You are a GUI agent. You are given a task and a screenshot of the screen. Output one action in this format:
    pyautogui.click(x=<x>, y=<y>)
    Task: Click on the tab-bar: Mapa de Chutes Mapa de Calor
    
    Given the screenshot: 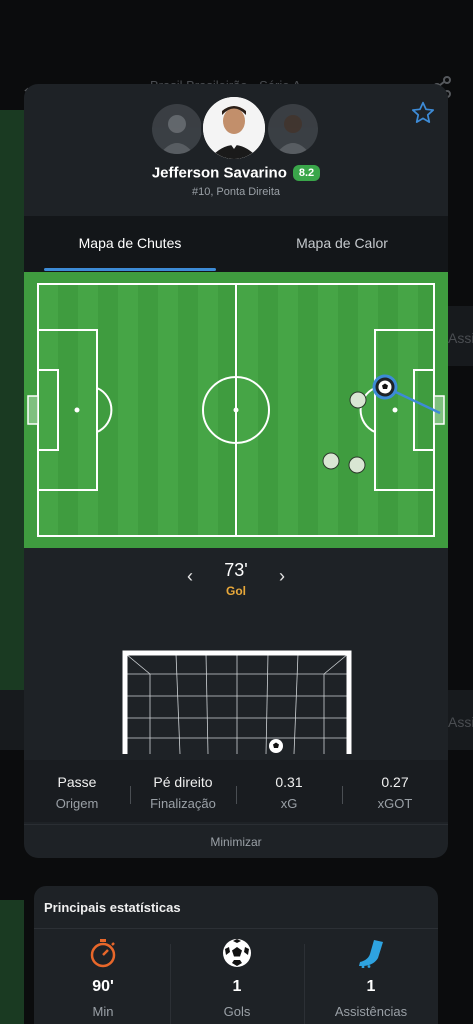 What is the action you would take?
    pyautogui.click(x=236, y=244)
    